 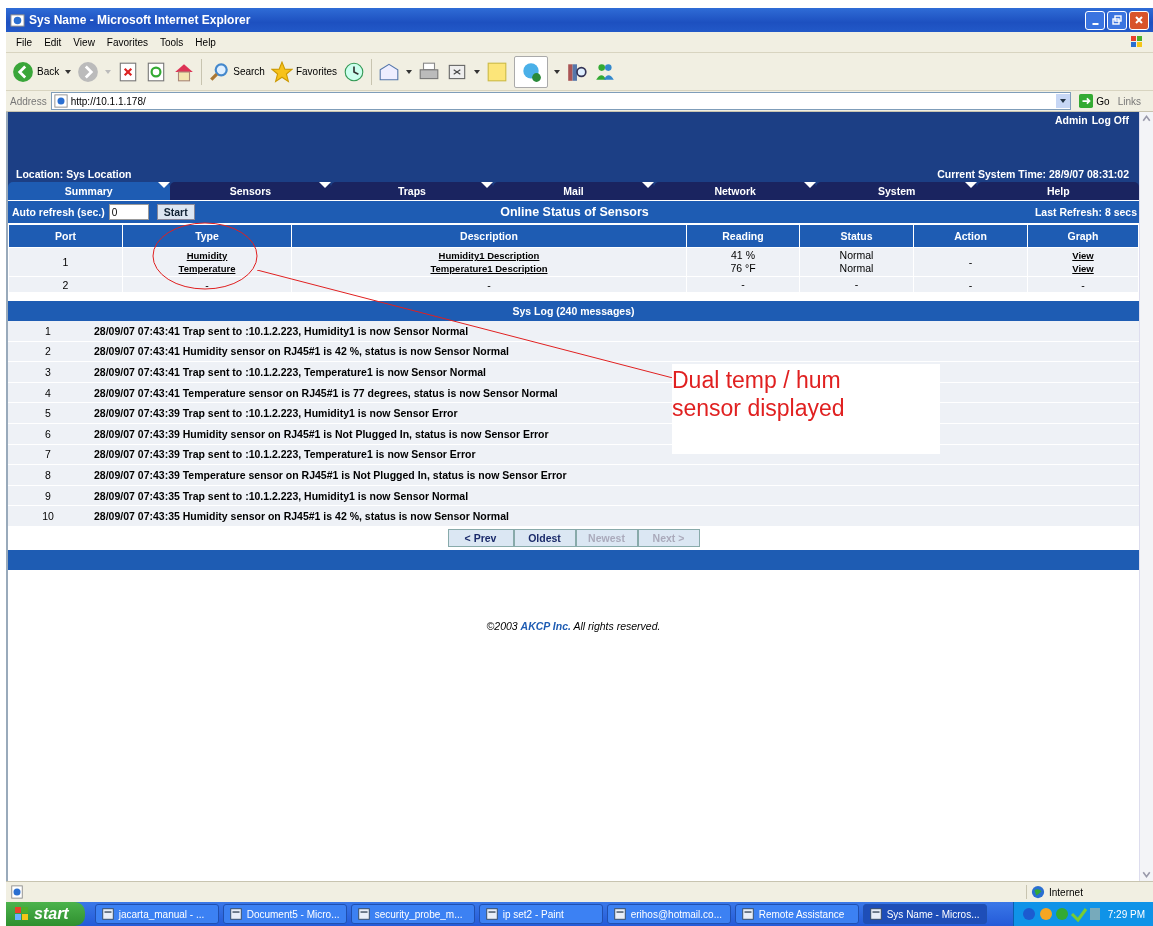 What do you see at coordinates (53, 42) in the screenshot?
I see `menu-item: Edit` at bounding box center [53, 42].